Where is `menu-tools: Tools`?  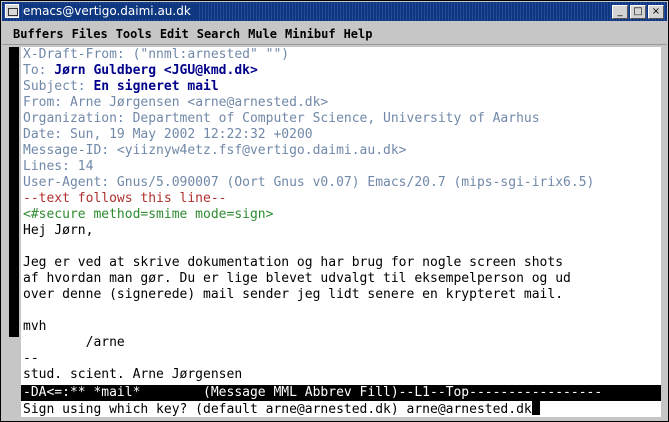 menu-tools: Tools is located at coordinates (134, 34).